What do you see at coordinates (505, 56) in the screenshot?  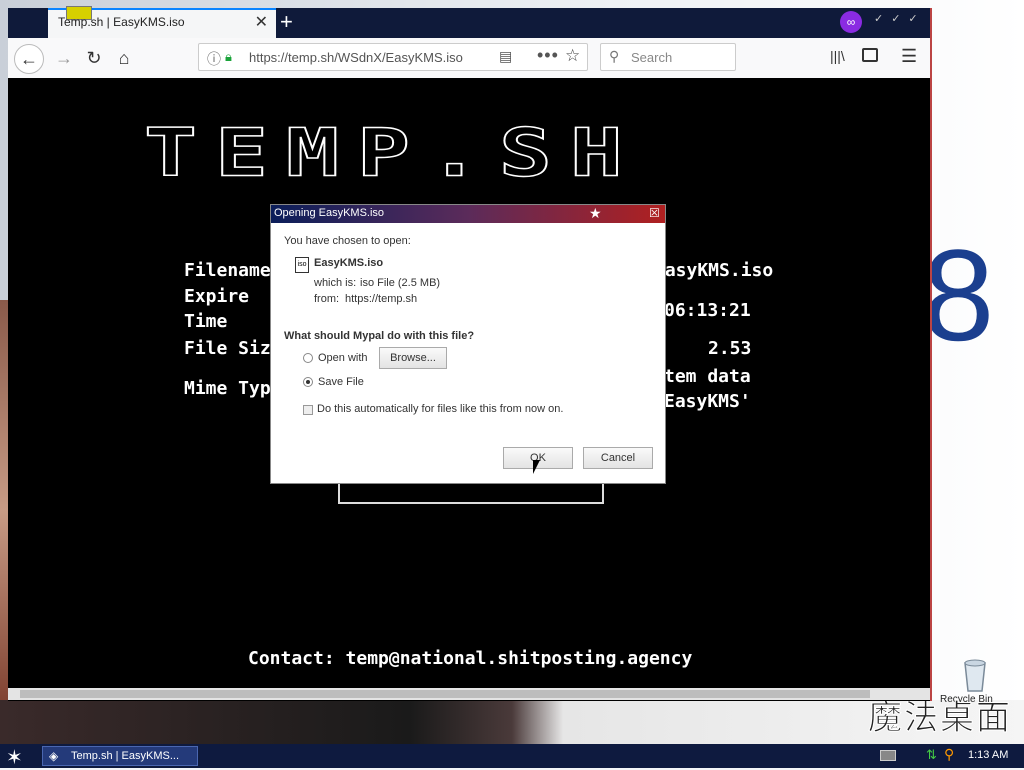 I see `reader-view-icon: ▤` at bounding box center [505, 56].